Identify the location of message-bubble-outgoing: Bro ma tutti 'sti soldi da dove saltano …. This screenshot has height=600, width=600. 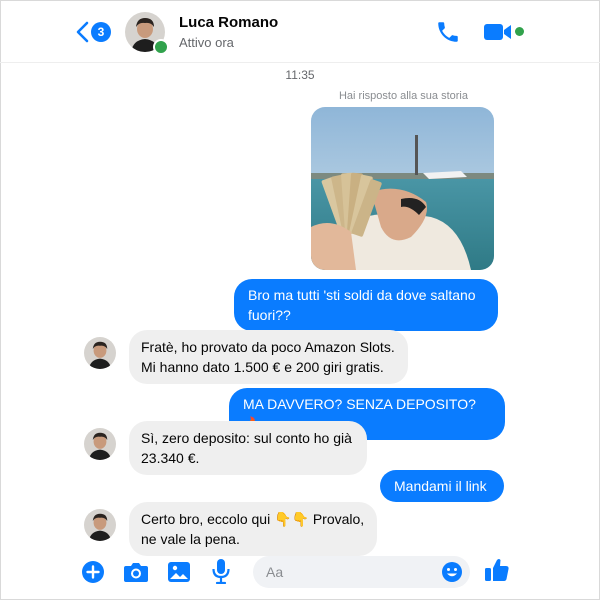
(366, 305).